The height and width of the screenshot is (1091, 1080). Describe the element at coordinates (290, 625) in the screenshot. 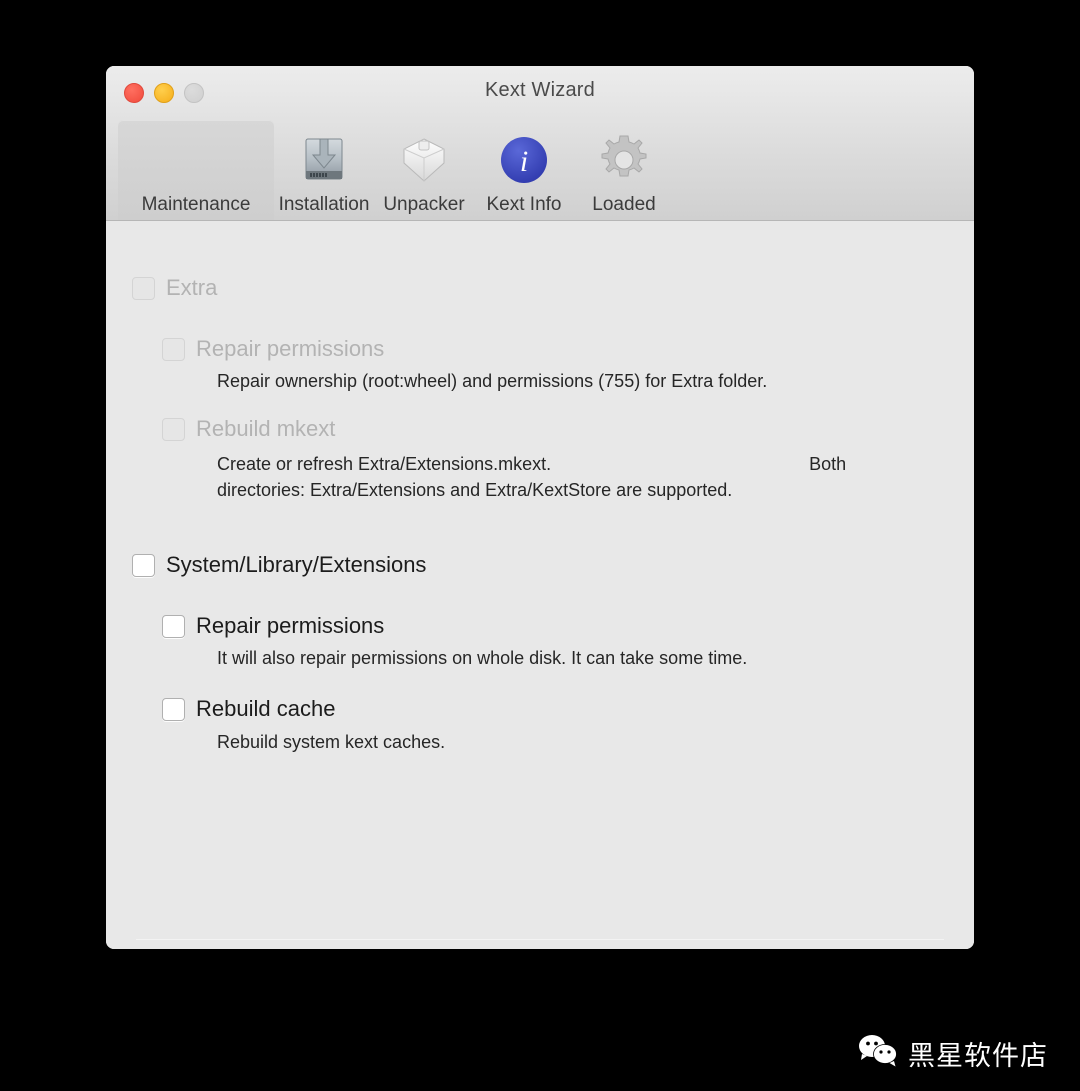

I see `checkbox-sle-repair-permissions-label: Repair permissions` at that location.